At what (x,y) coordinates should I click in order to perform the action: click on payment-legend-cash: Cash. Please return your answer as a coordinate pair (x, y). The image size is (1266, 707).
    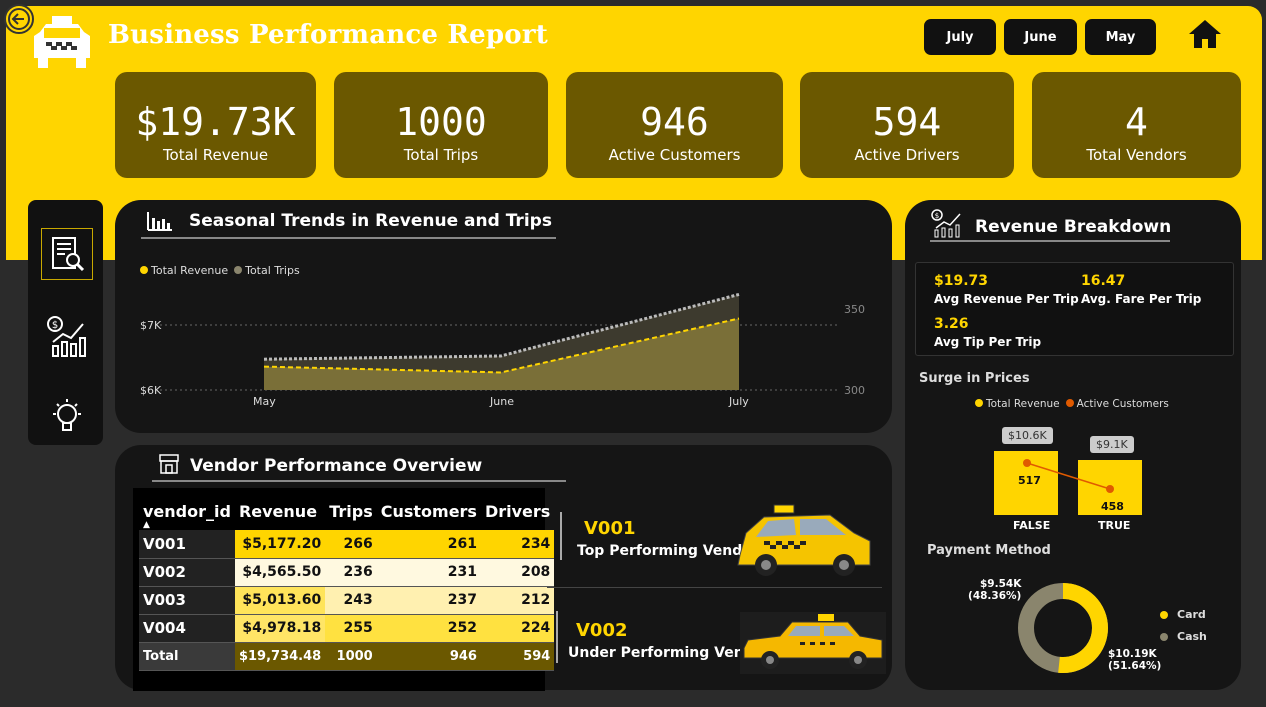
    Looking at the image, I should click on (1183, 636).